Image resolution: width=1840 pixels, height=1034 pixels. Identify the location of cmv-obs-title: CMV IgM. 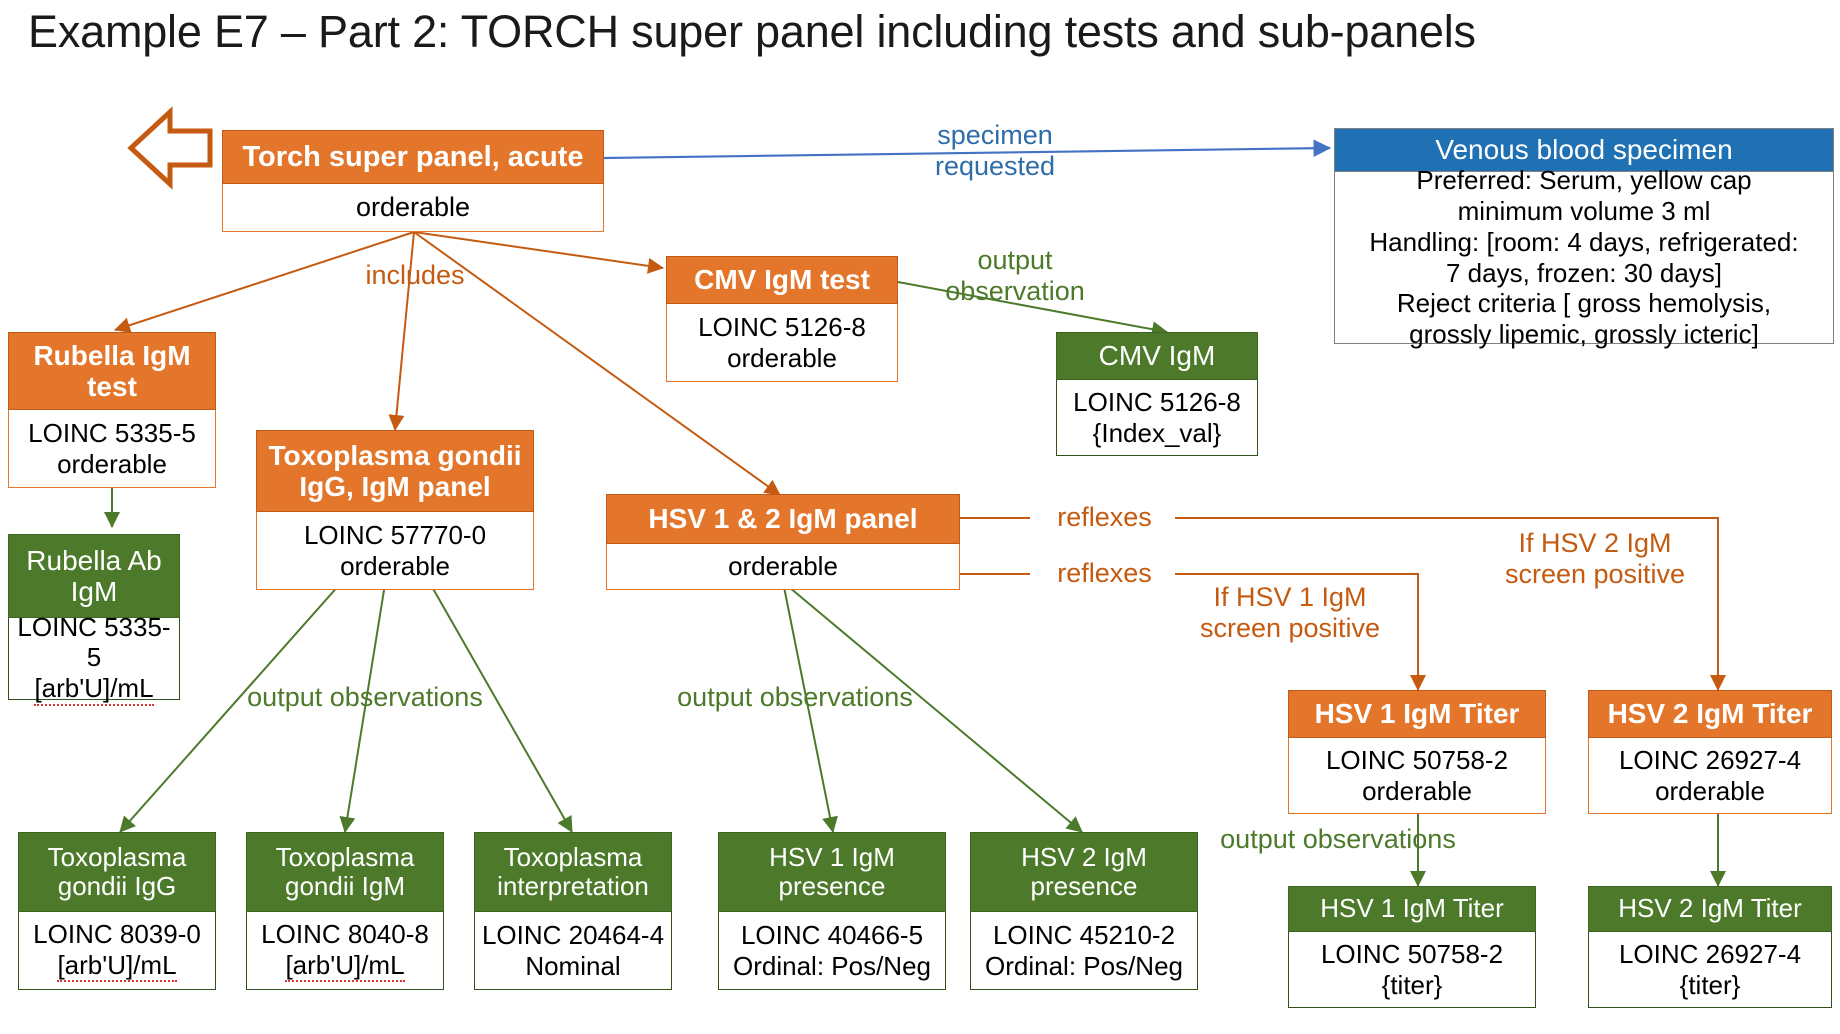
(1157, 356).